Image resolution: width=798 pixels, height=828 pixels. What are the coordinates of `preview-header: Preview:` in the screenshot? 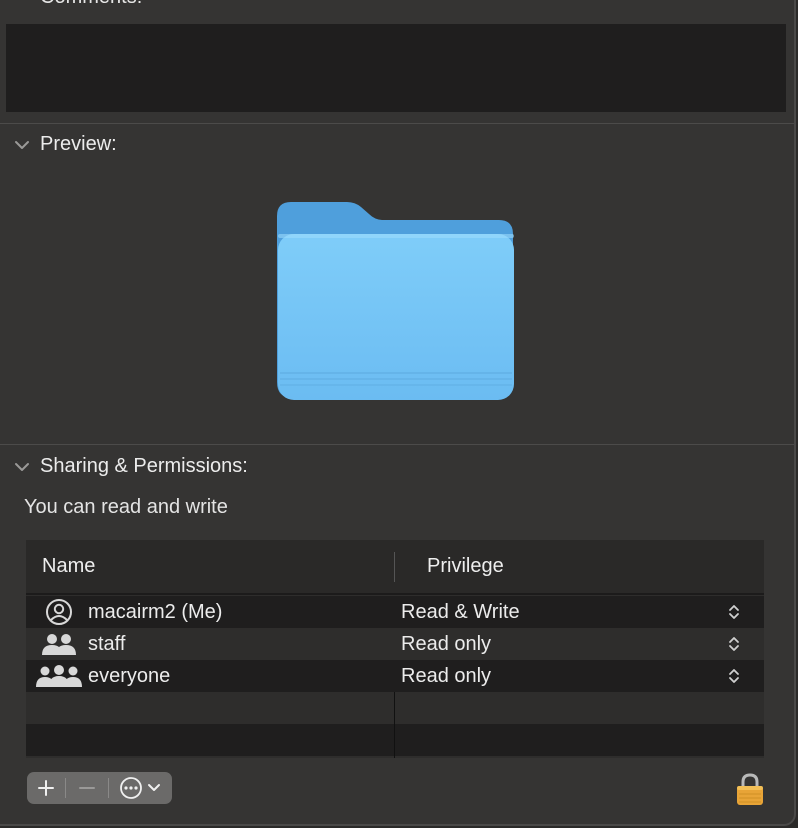 It's located at (64, 144).